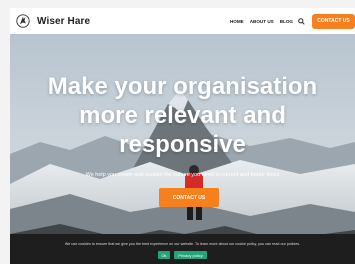  Describe the element at coordinates (237, 21) in the screenshot. I see `nav-home: HOME` at that location.